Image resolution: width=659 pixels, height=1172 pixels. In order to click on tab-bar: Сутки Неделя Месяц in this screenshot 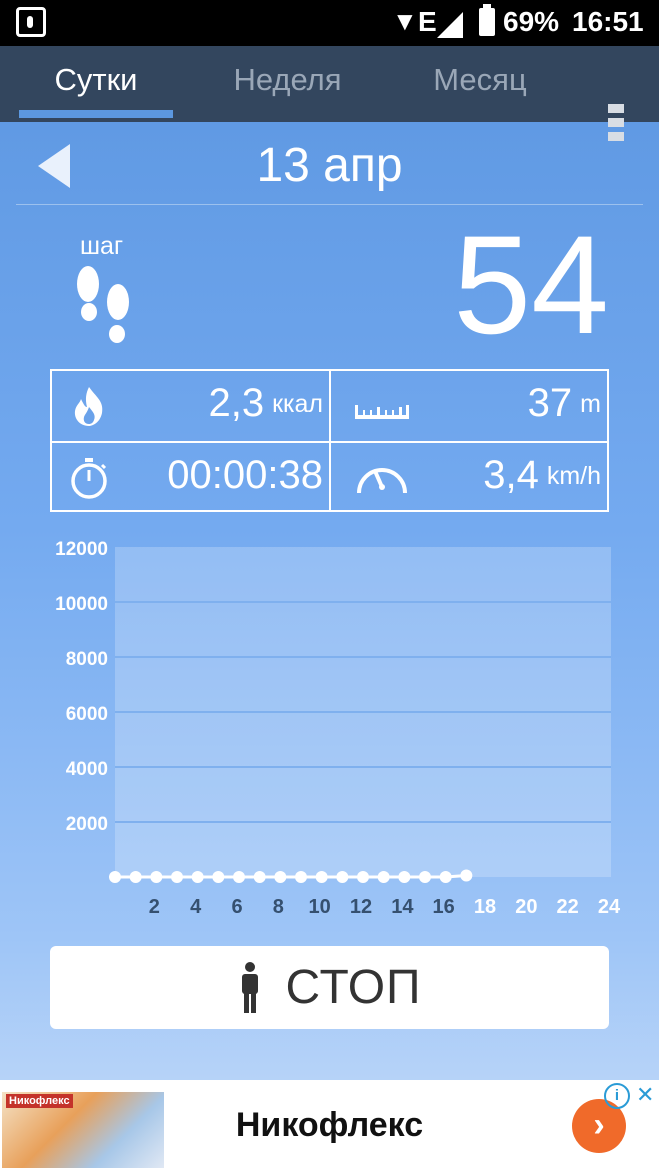, I will do `click(329, 93)`.